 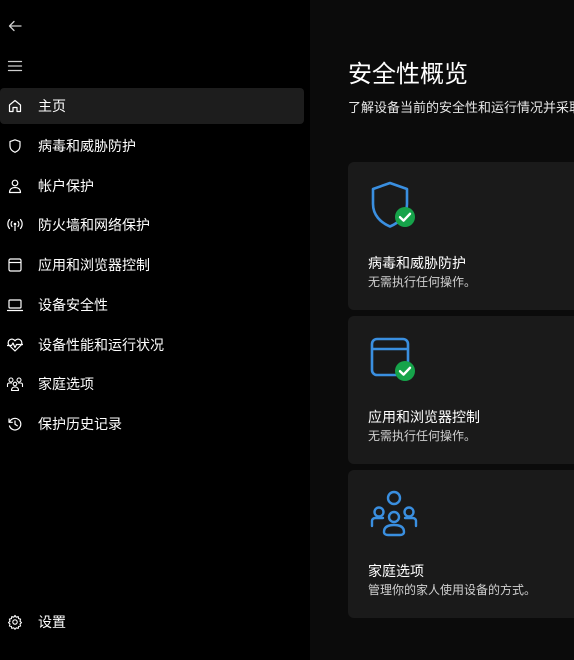 I want to click on card-virus-protection: 病毒和威胁防护 无需执行任何操作。, so click(x=461, y=236).